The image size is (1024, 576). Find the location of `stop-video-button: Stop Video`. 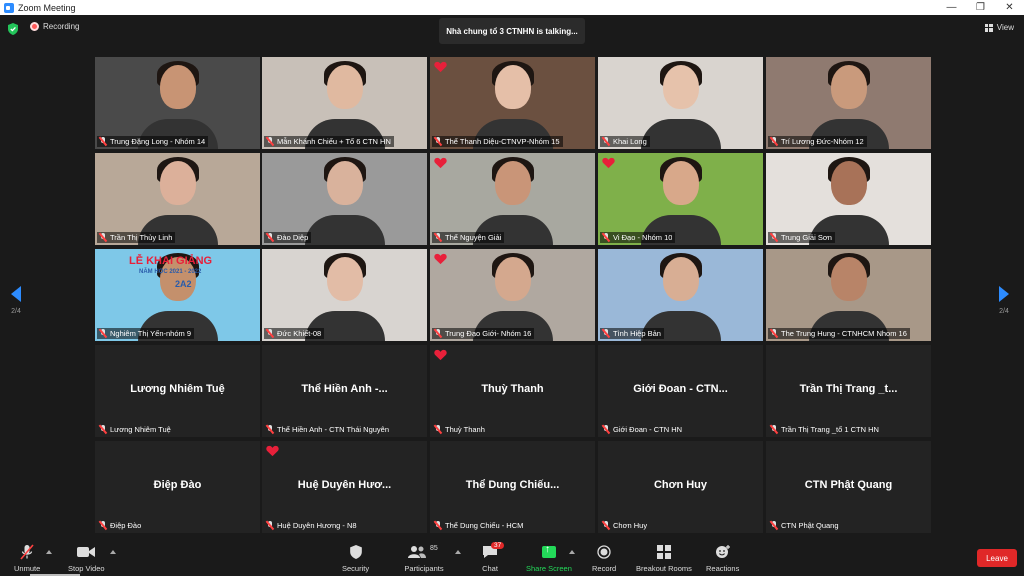

stop-video-button: Stop Video is located at coordinates (86, 558).